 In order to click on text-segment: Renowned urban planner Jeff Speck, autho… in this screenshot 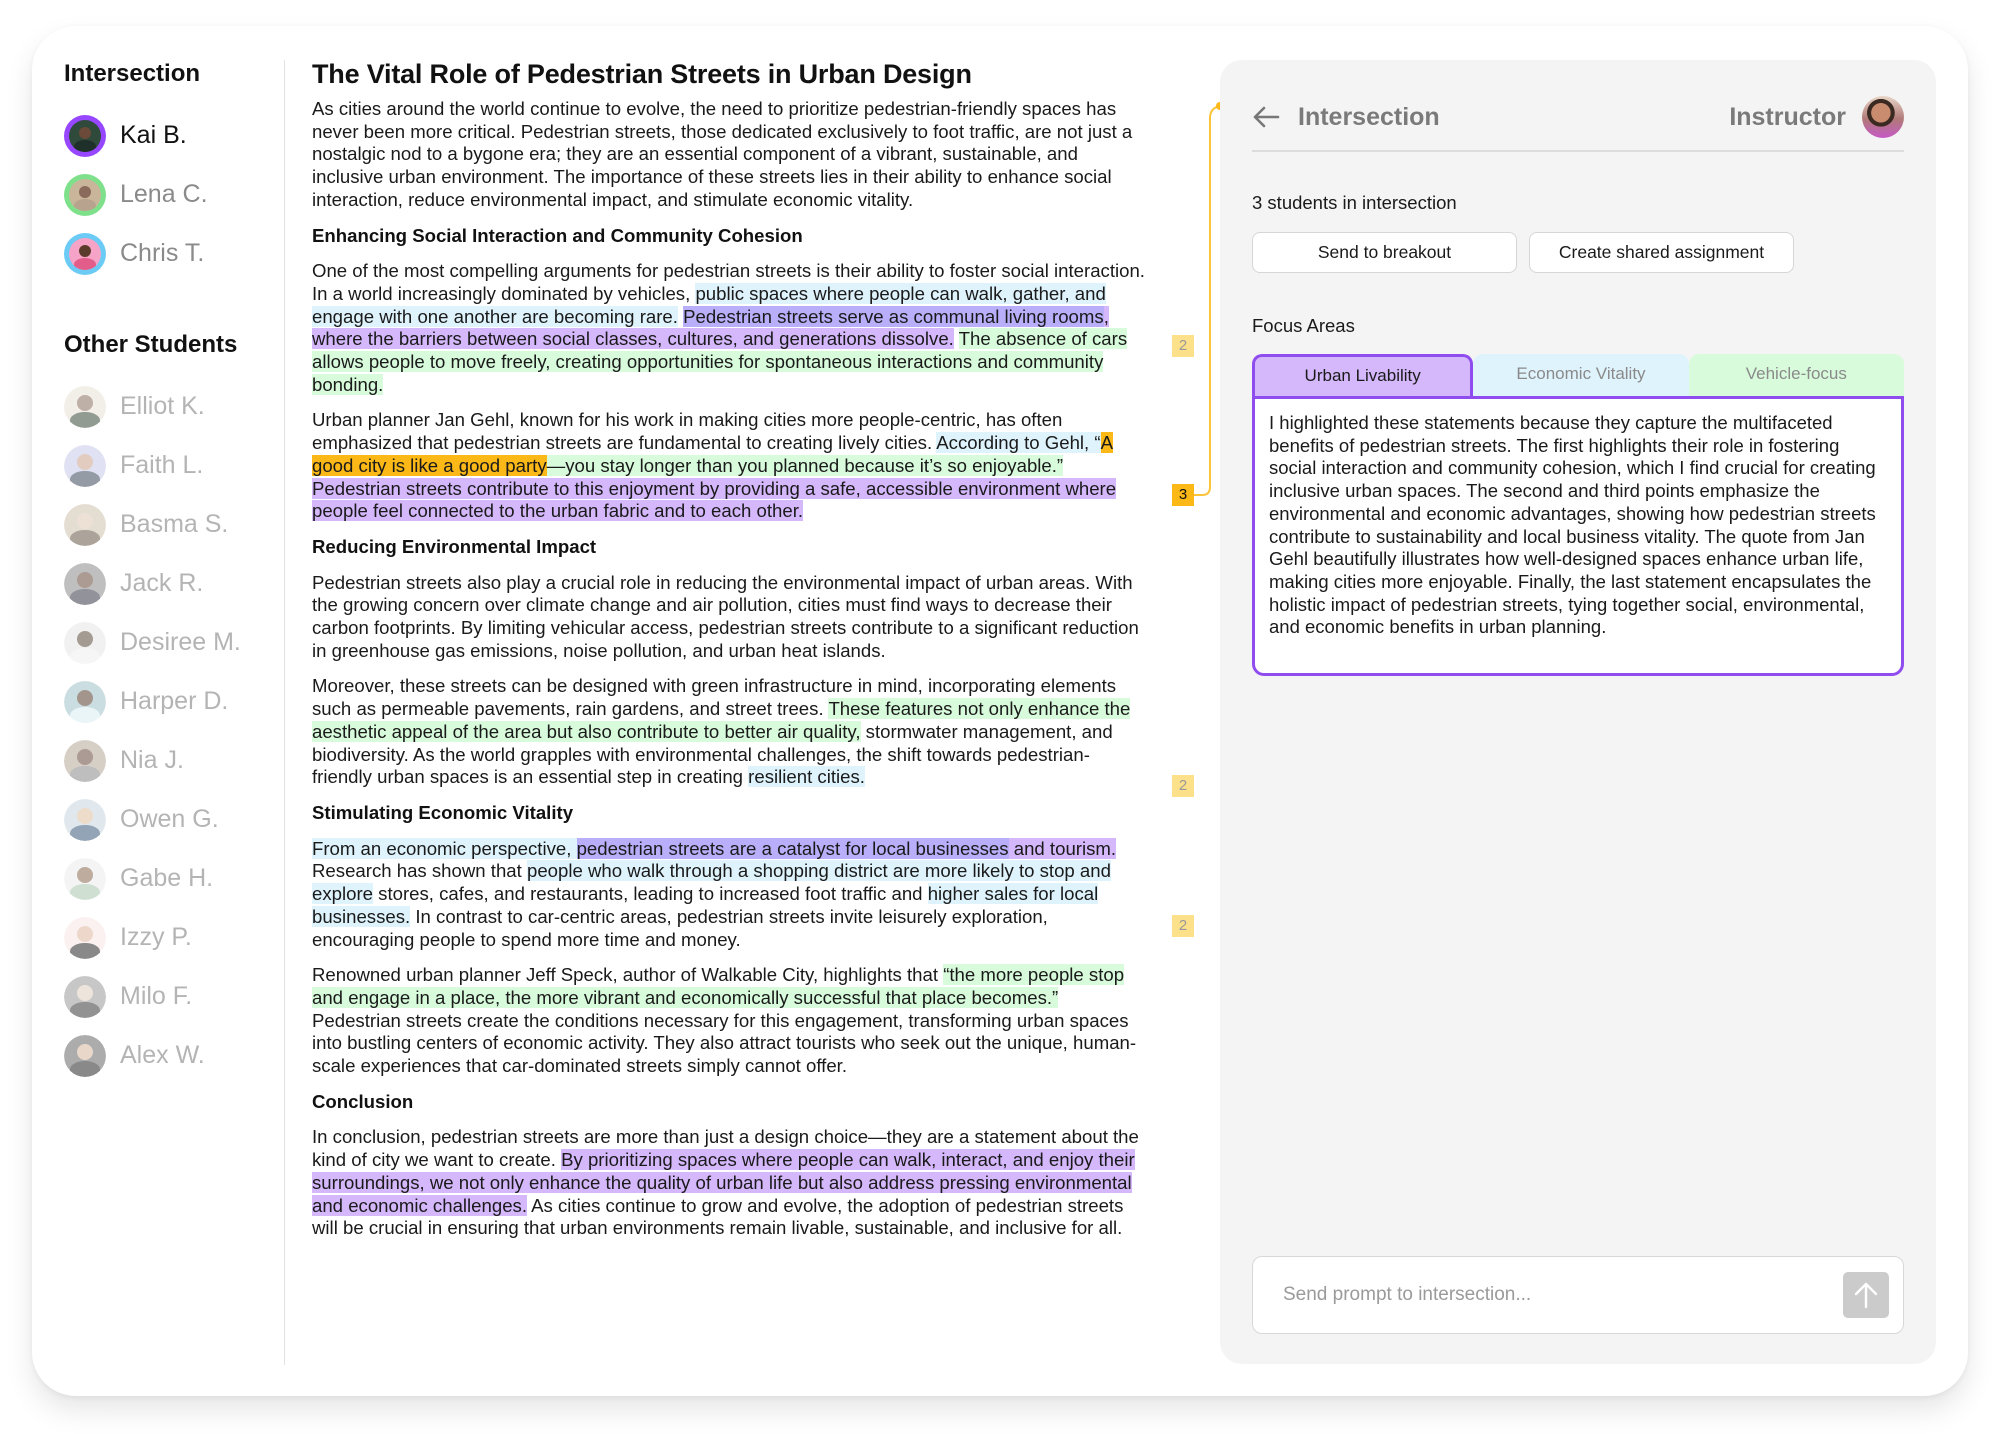, I will do `click(628, 975)`.